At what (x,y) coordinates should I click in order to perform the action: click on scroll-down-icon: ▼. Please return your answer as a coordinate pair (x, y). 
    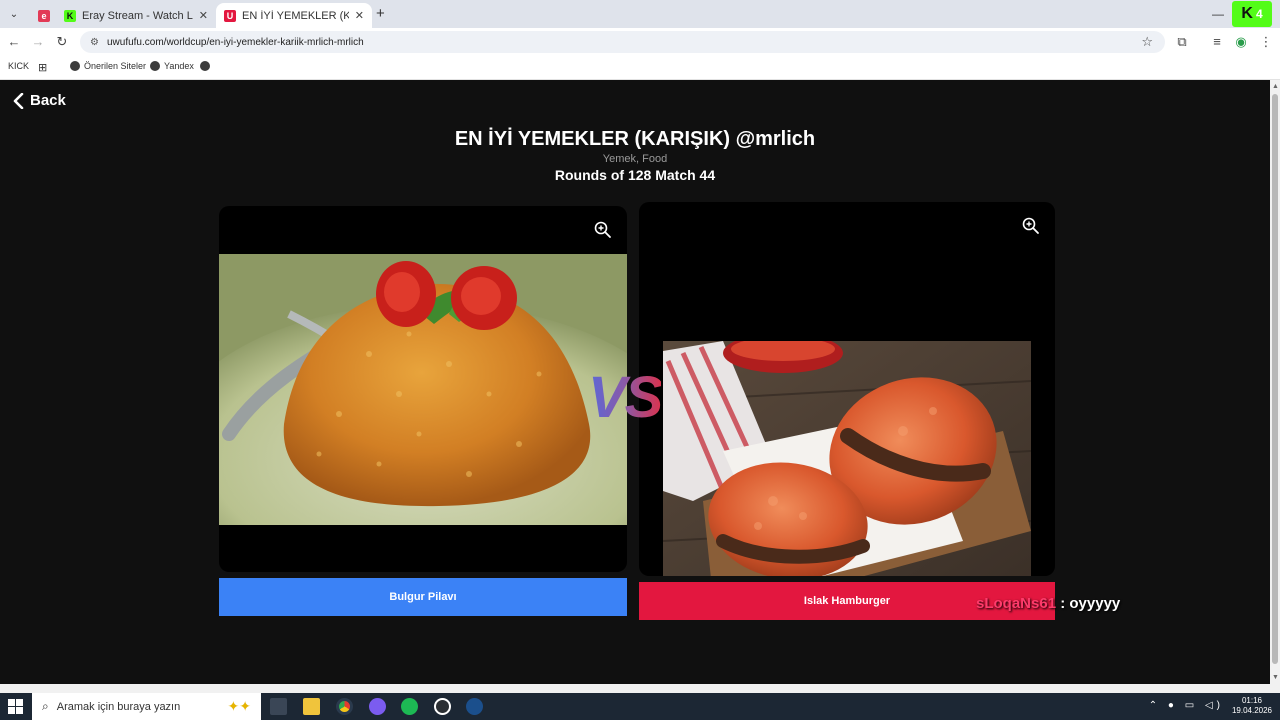
    Looking at the image, I should click on (1275, 677).